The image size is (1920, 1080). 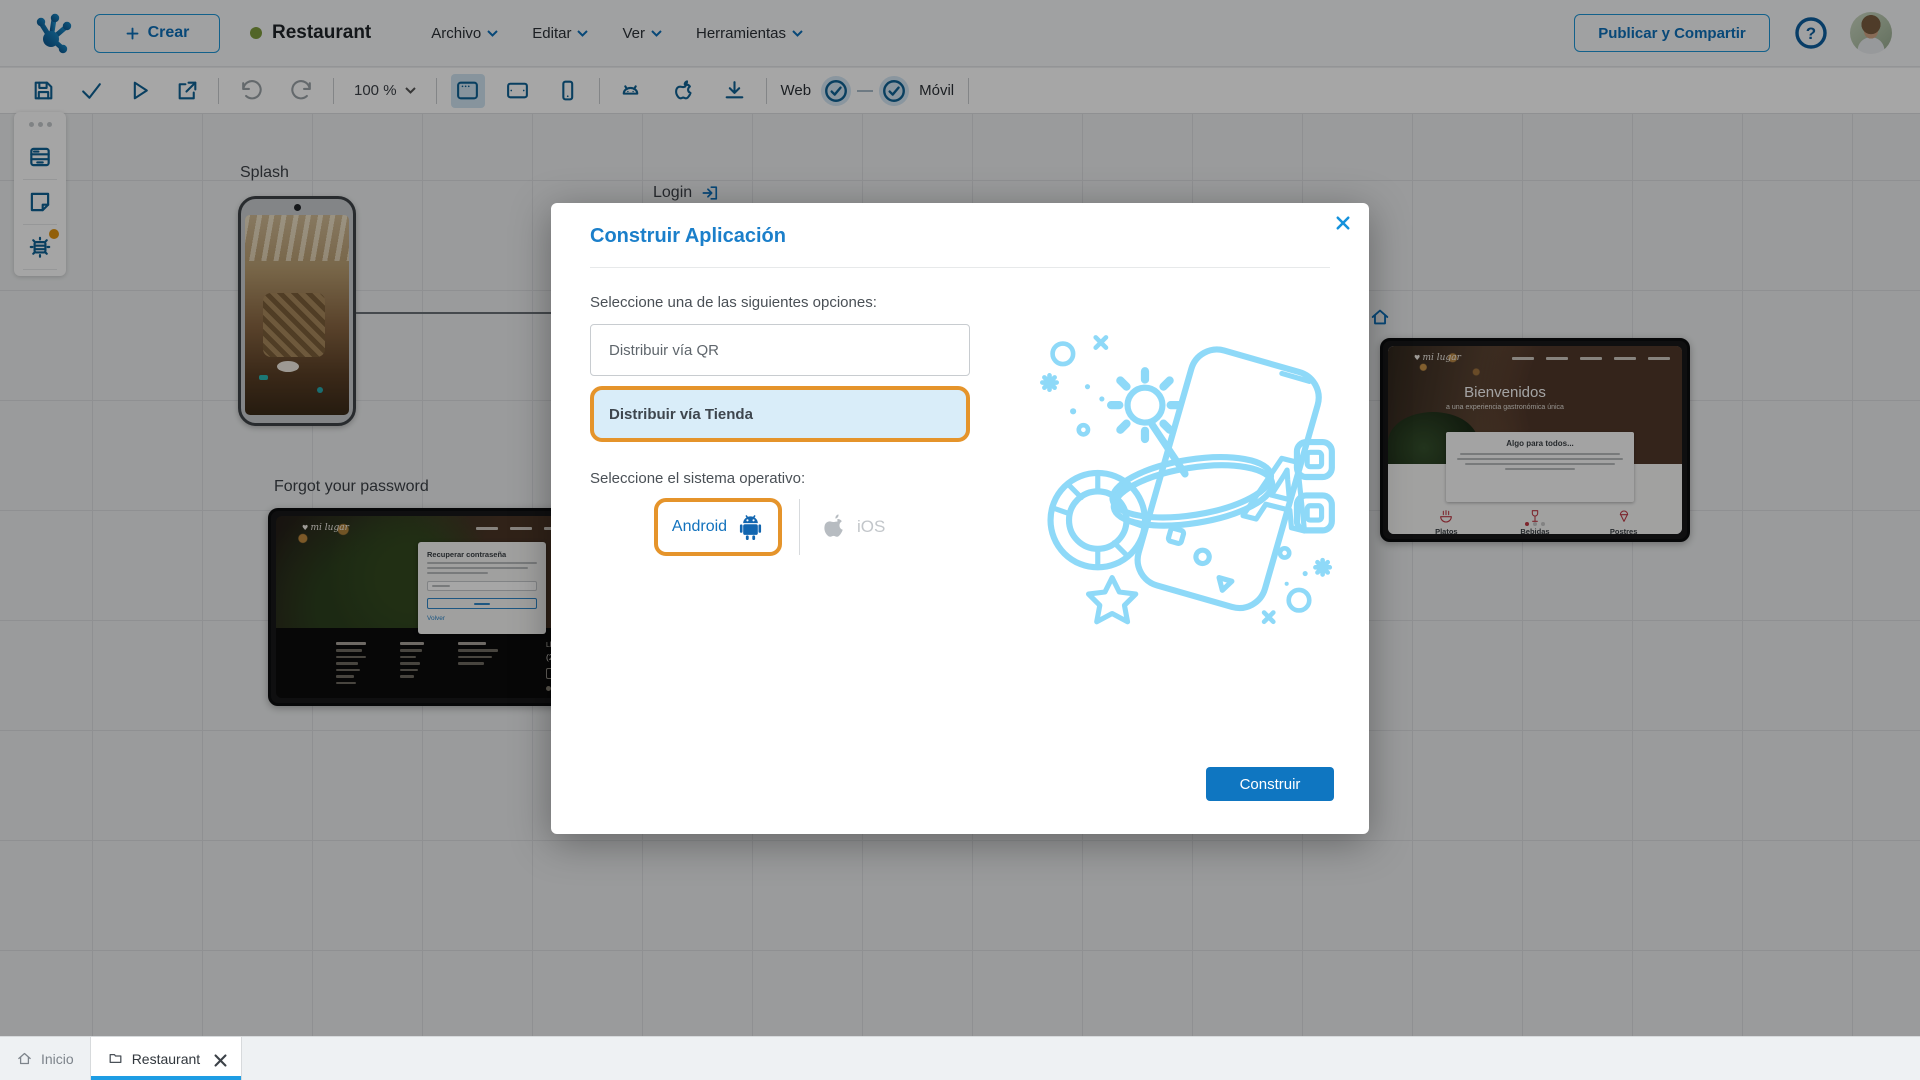 I want to click on option-label: Distribuir vía QR, so click(x=664, y=350).